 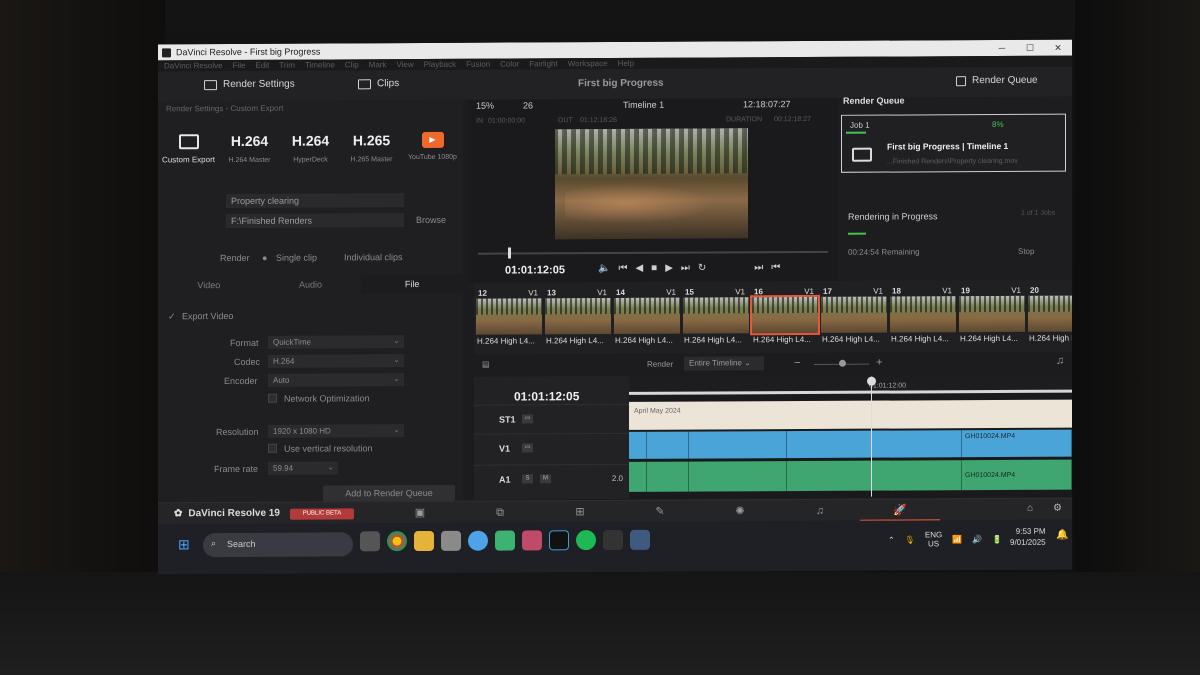 What do you see at coordinates (643, 105) in the screenshot?
I see `timeline-name: Timeline 1` at bounding box center [643, 105].